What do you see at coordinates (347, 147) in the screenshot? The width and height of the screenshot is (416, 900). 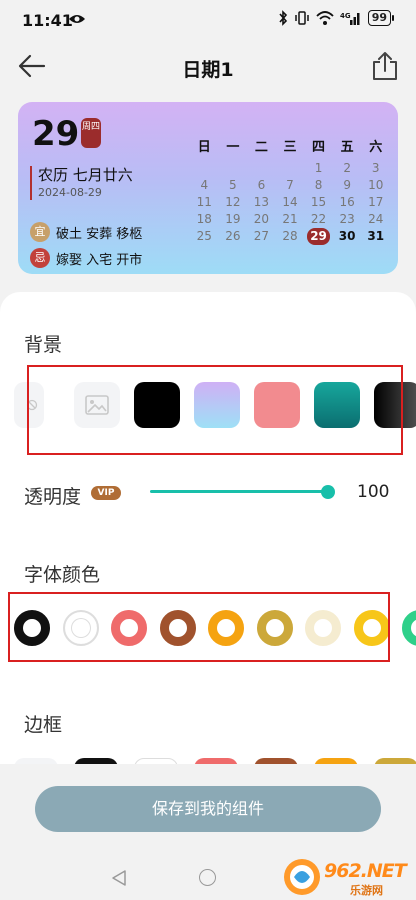 I see `calendar-weekday-5: 五` at bounding box center [347, 147].